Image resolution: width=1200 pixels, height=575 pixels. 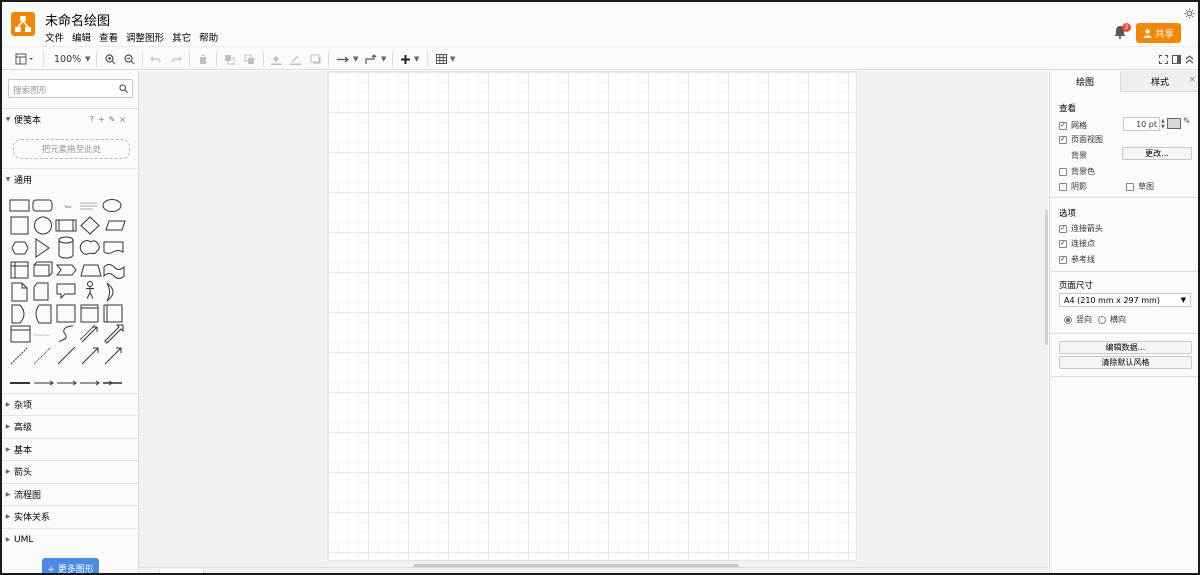 What do you see at coordinates (1081, 228) in the screenshot?
I see `connection-arrows-option: ✓ 连接箭头` at bounding box center [1081, 228].